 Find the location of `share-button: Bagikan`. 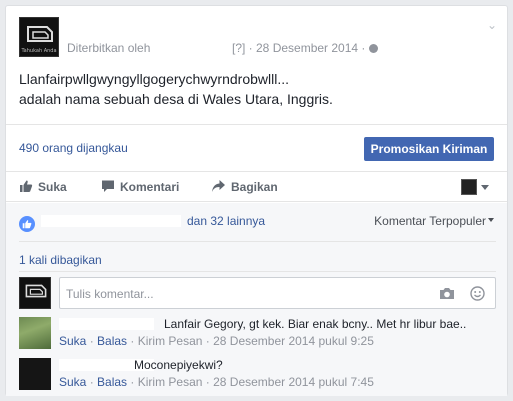

share-button: Bagikan is located at coordinates (244, 186).